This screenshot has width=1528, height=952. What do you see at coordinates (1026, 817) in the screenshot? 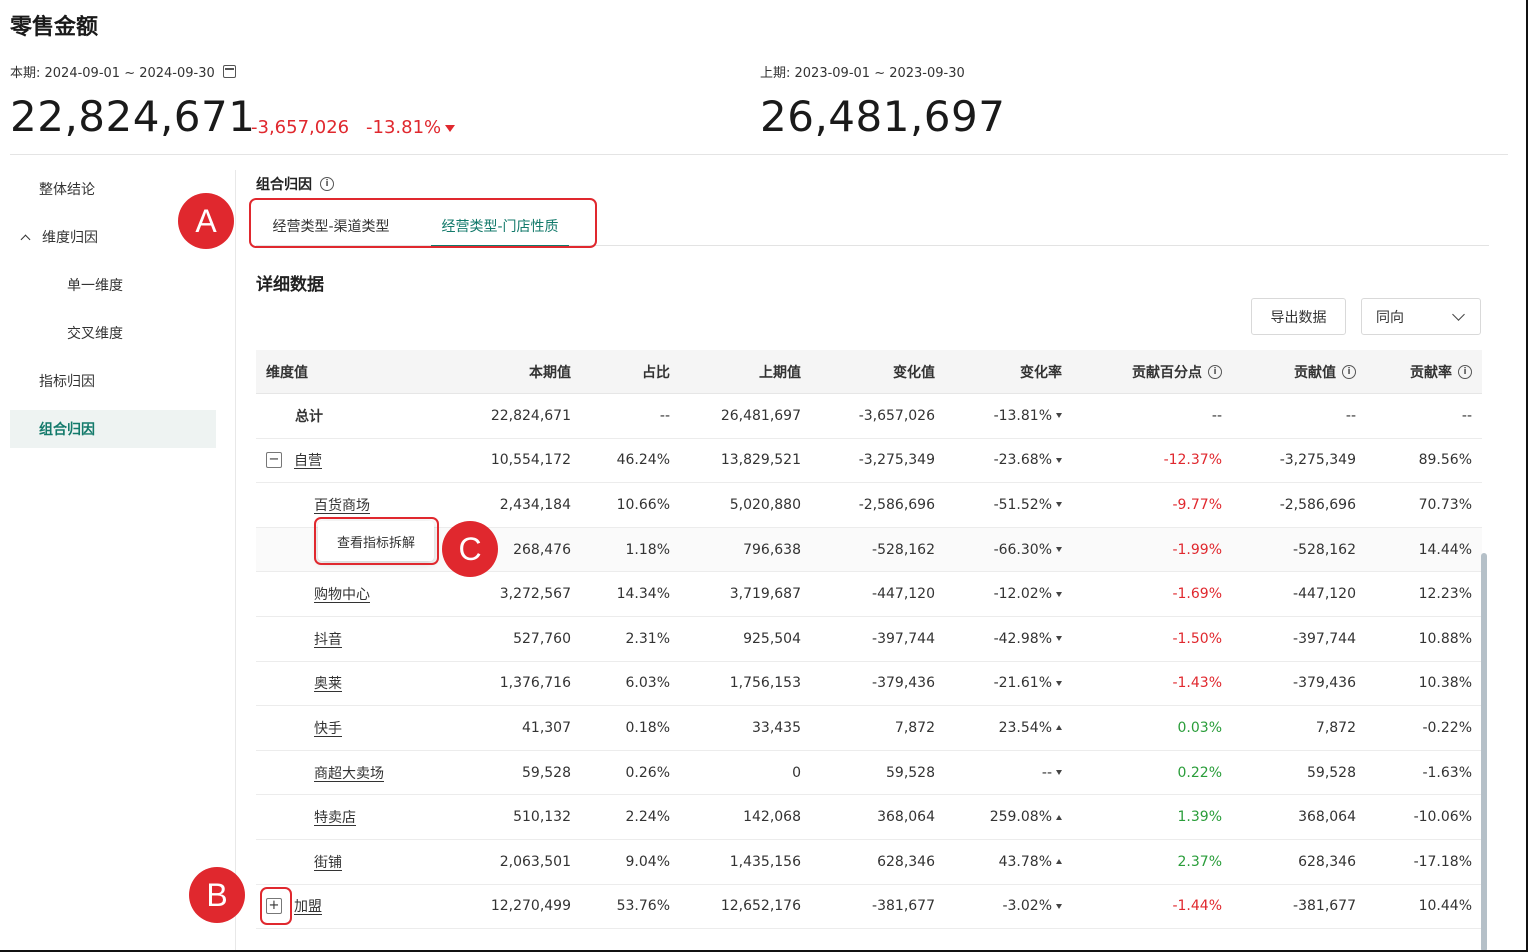
I see `rate-cell: 259.08%` at bounding box center [1026, 817].